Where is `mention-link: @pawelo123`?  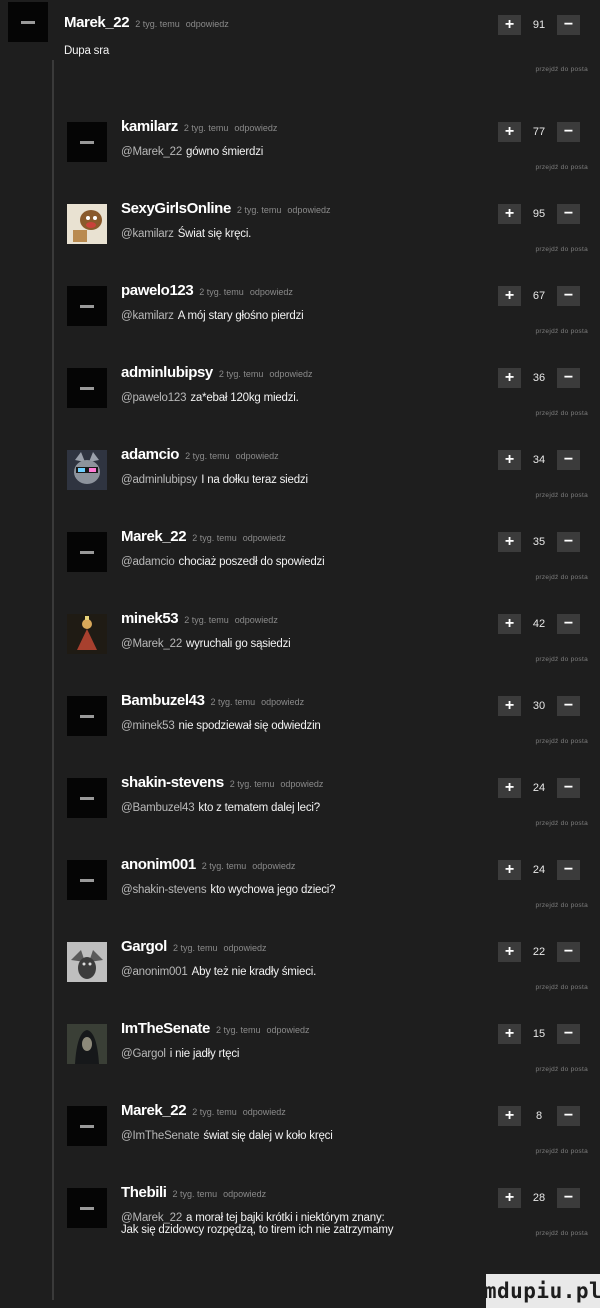 mention-link: @pawelo123 is located at coordinates (154, 398).